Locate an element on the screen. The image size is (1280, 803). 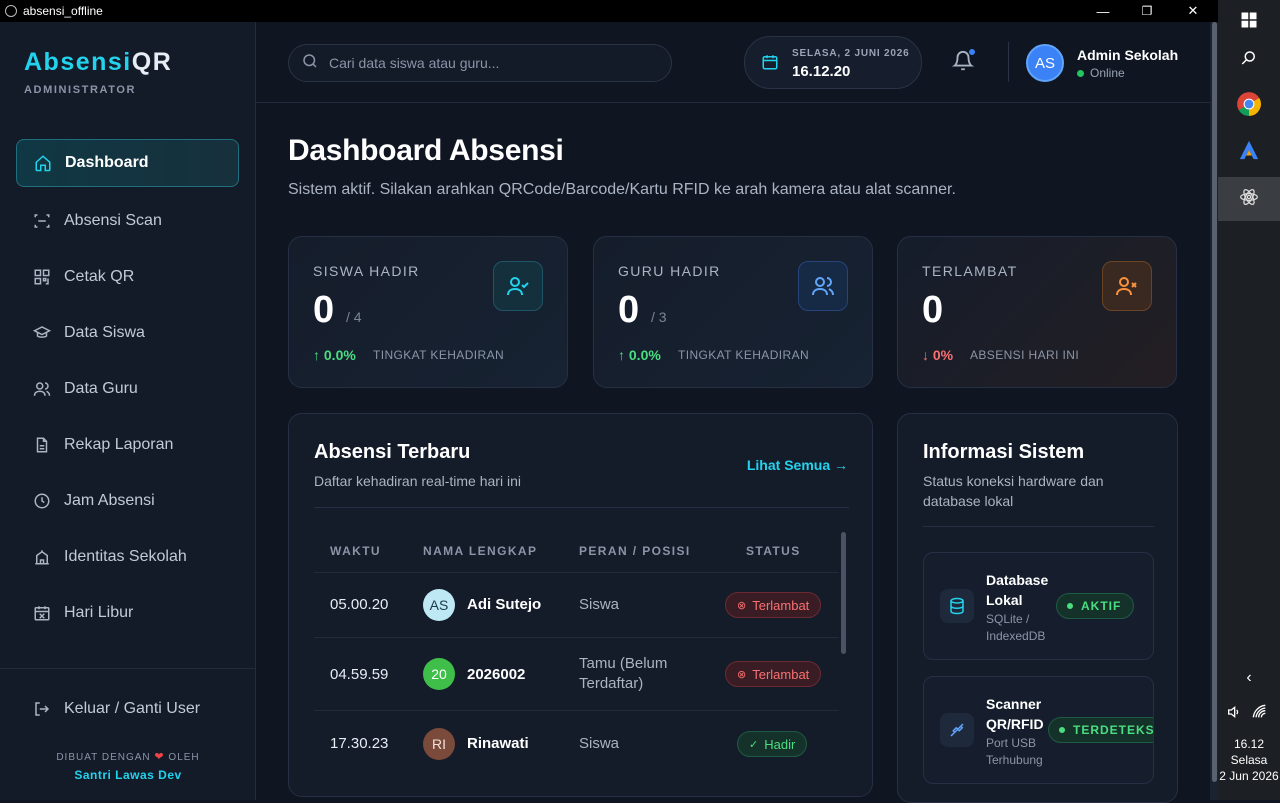
bell-icon is located at coordinates (963, 63).